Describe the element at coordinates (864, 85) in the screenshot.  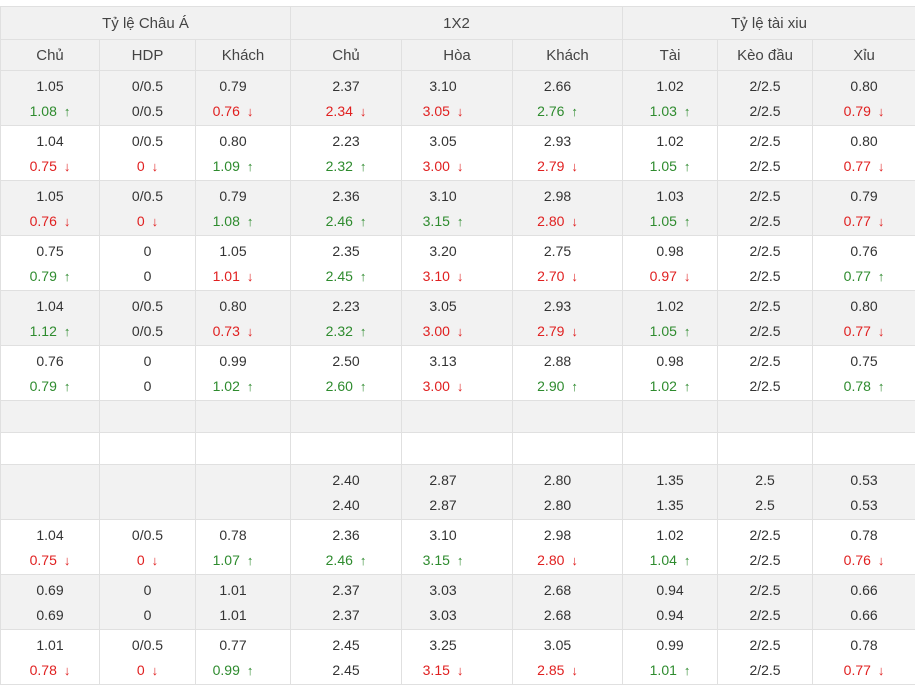
I see `cell-open-under: 0.80` at that location.